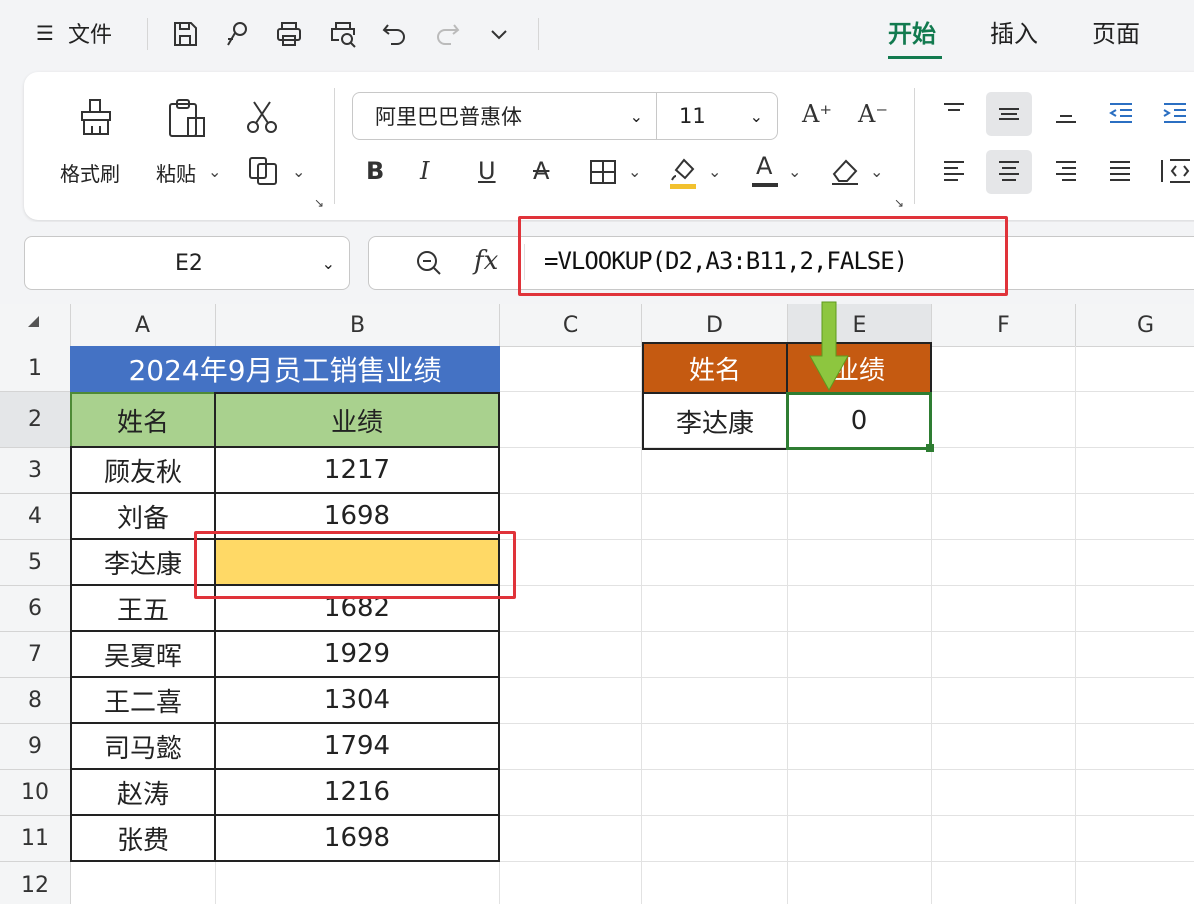 The height and width of the screenshot is (908, 1194). I want to click on lookup-header-name: 姓名, so click(715, 368).